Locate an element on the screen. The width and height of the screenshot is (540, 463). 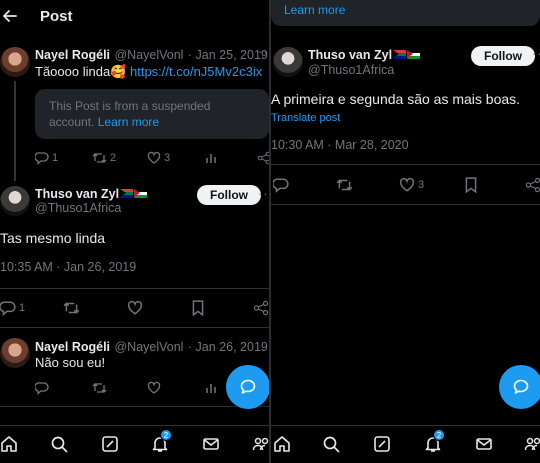
post-author-line: Nayel Rogéli @NayelVonl · Jan 26, 2019 is located at coordinates (151, 347).